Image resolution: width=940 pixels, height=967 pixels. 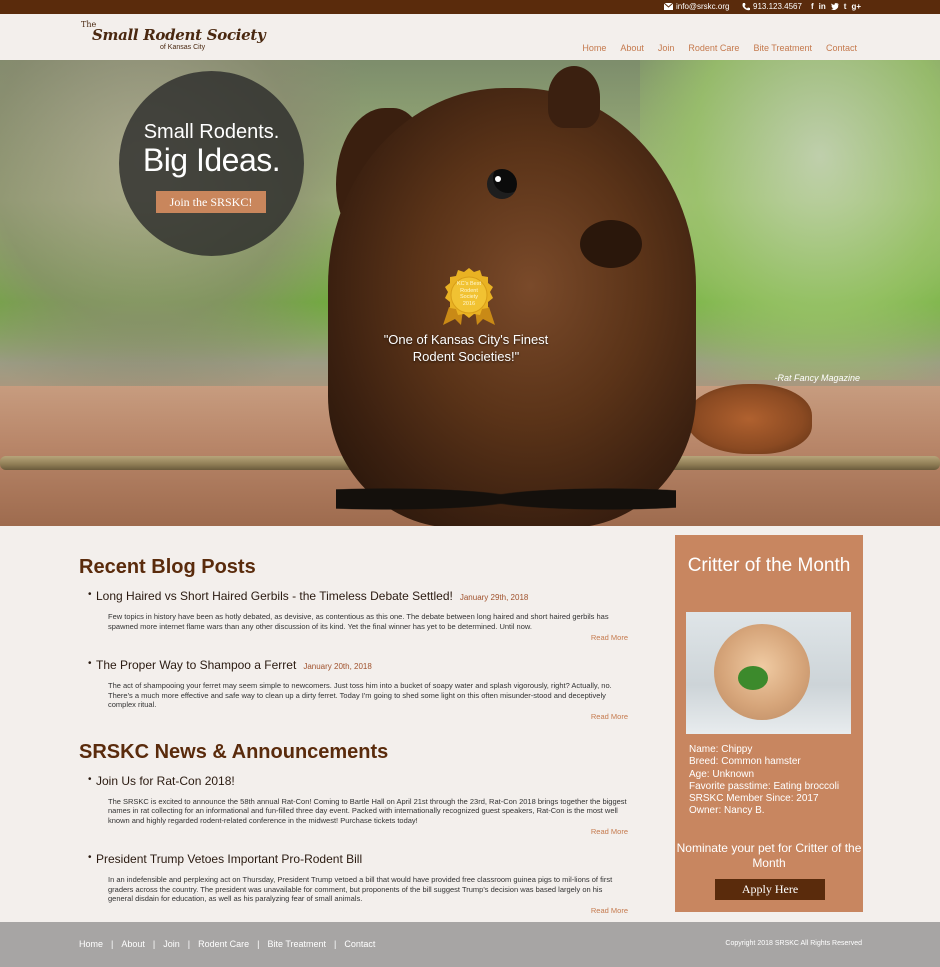 I want to click on blog-section-title: Recent Blog Posts, so click(x=167, y=567).